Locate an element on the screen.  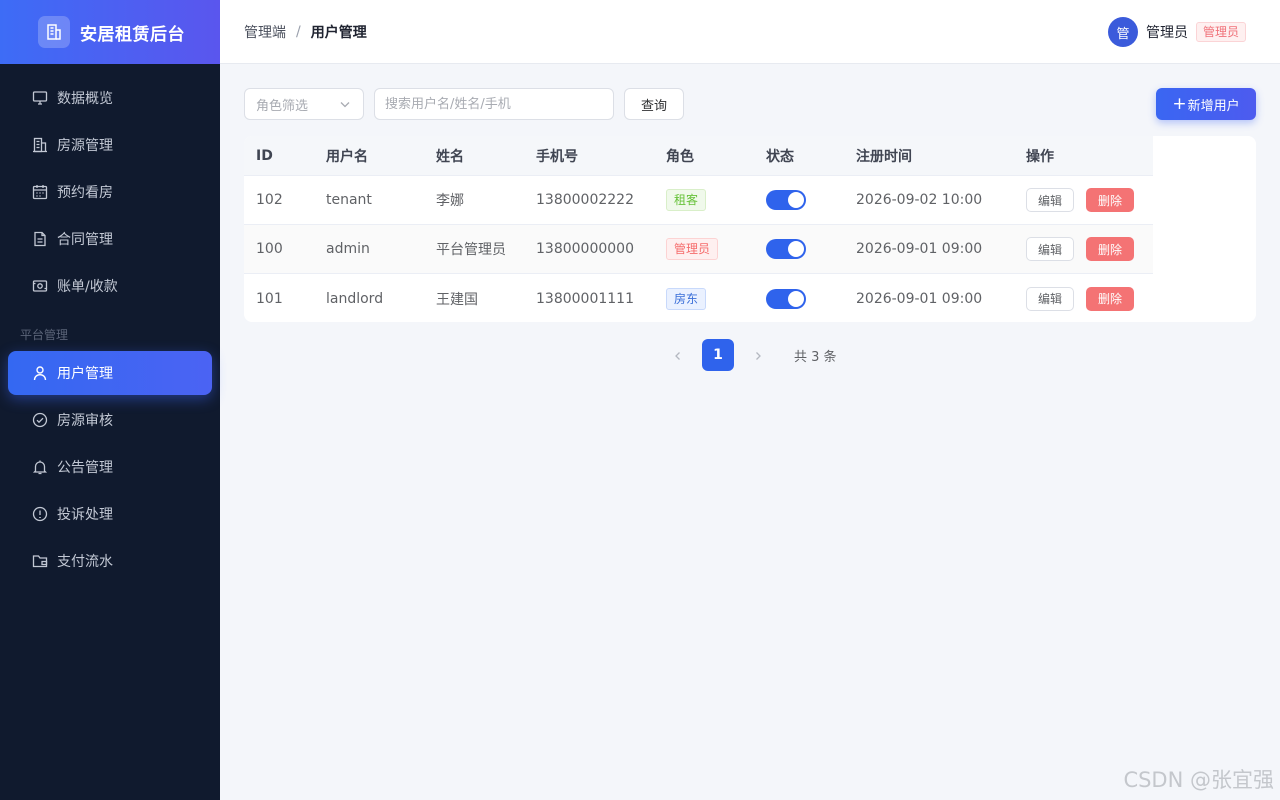
column-header-registered: 注册时间 is located at coordinates (884, 156).